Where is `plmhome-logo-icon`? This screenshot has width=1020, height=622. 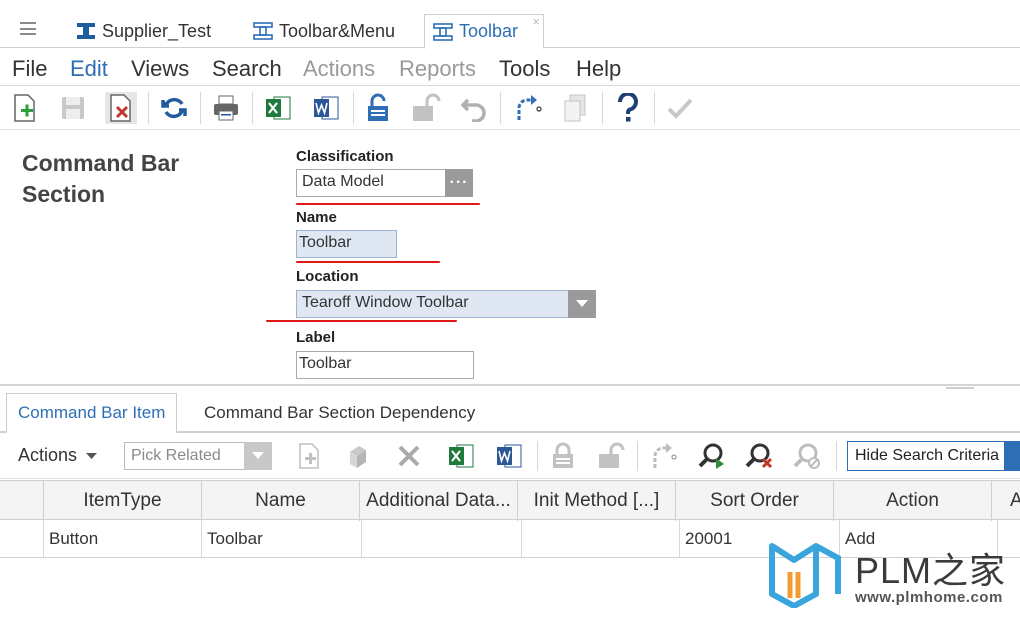 plmhome-logo-icon is located at coordinates (805, 576).